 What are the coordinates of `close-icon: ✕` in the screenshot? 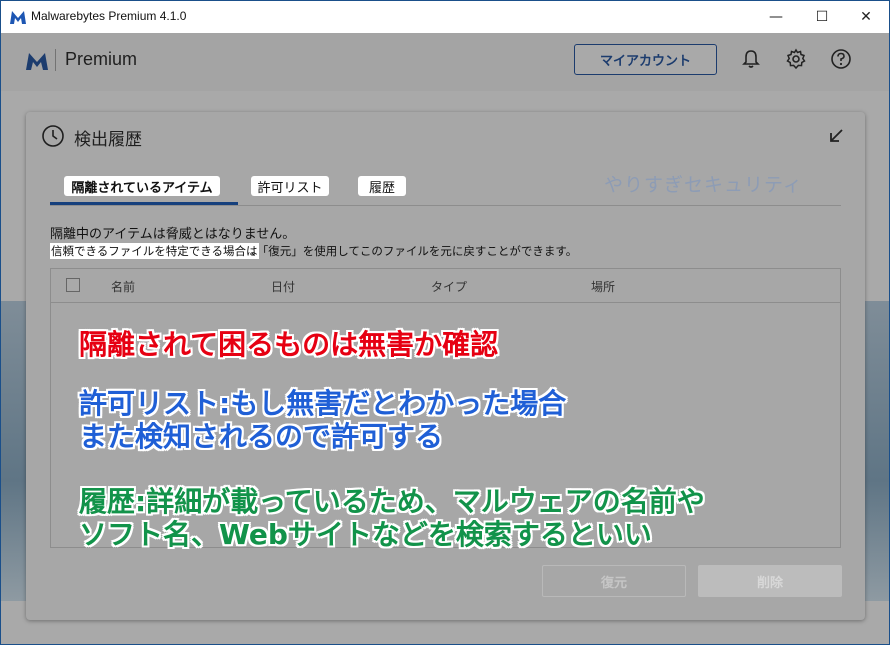 It's located at (866, 17).